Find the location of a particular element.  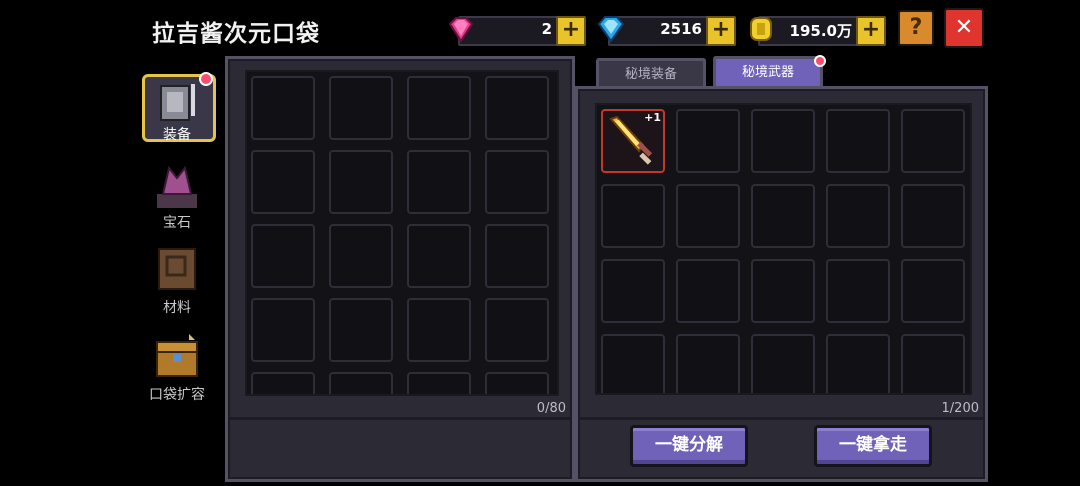

sidebar-item-gems: 宝石 is located at coordinates (177, 196).